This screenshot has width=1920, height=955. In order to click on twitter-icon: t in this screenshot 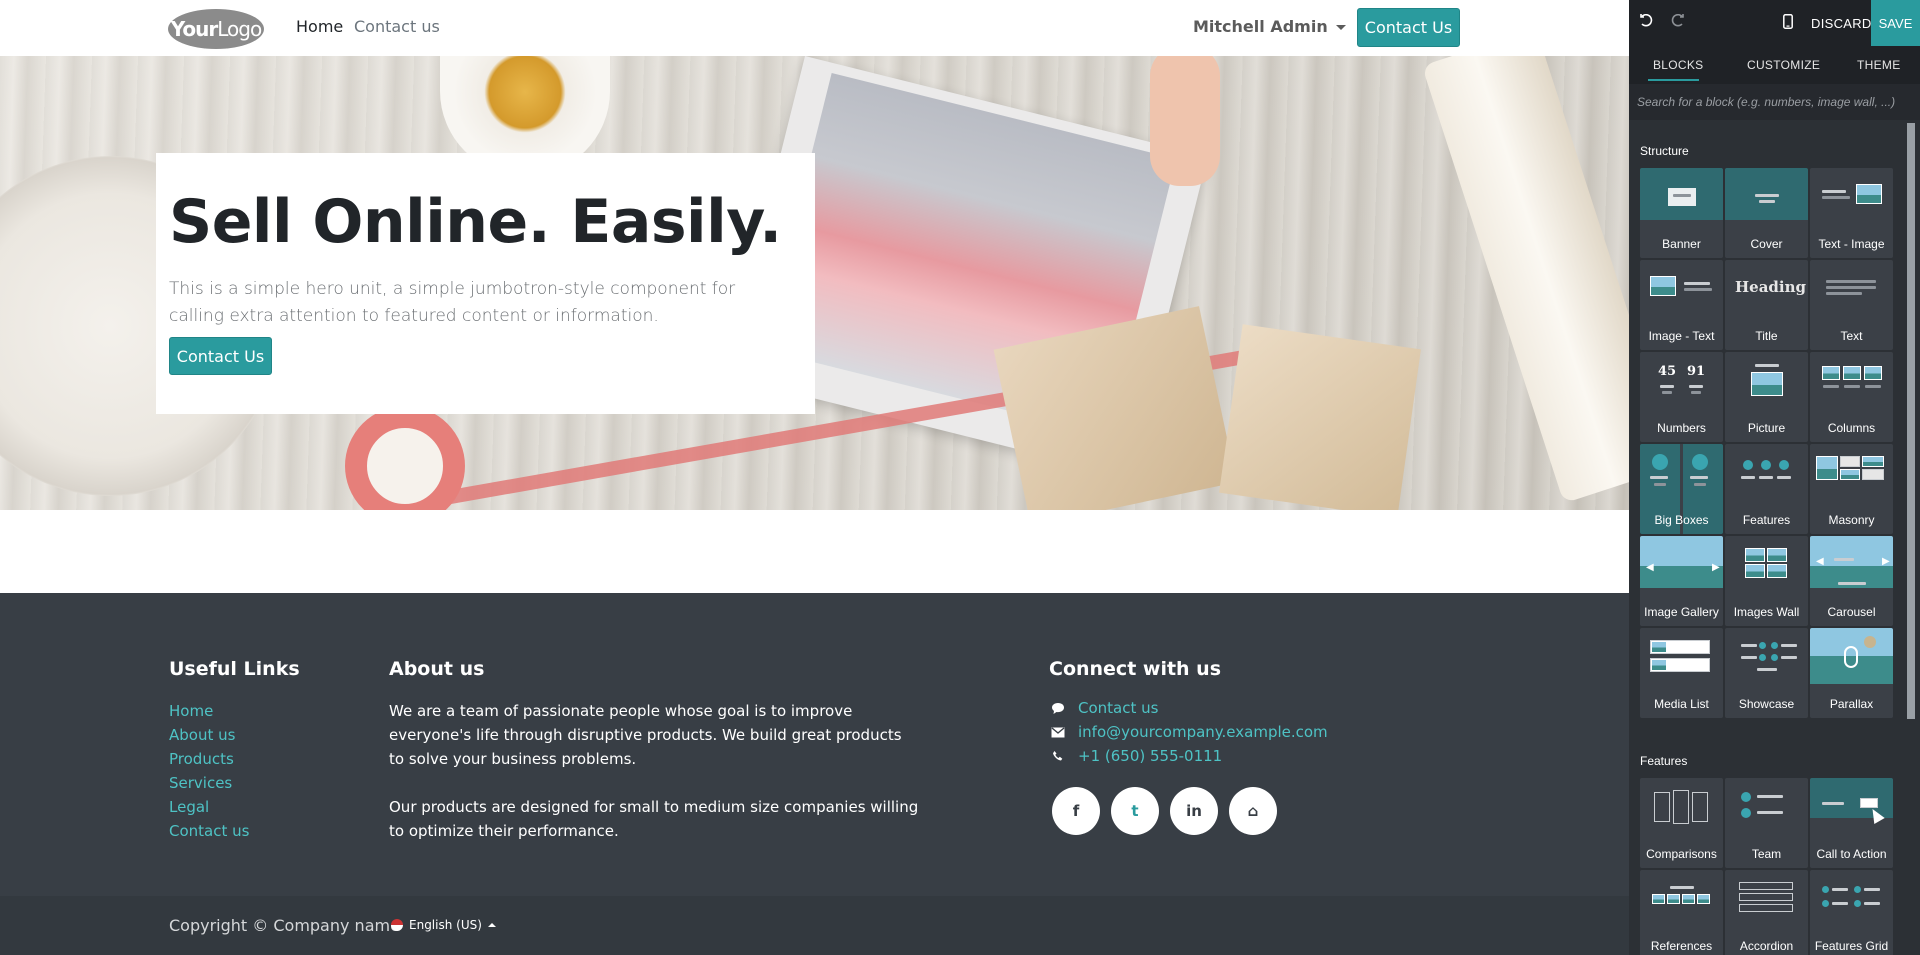, I will do `click(1135, 811)`.